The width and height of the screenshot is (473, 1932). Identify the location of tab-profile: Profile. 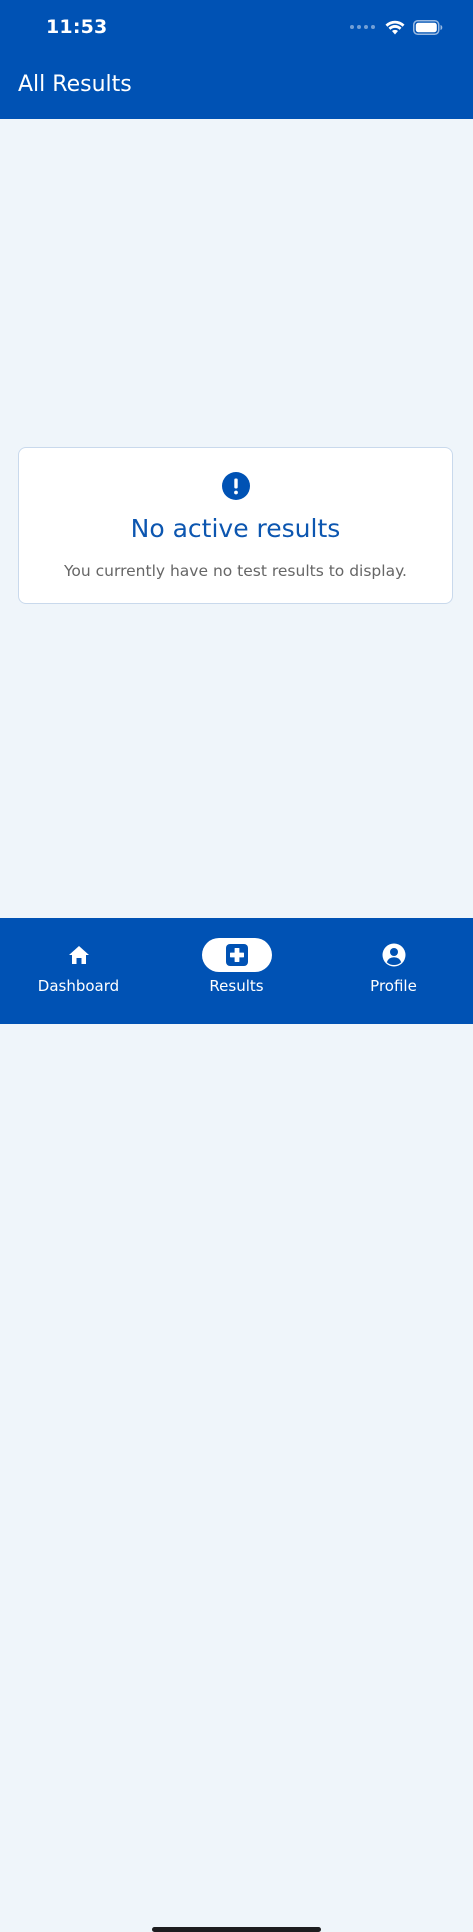
(393, 963).